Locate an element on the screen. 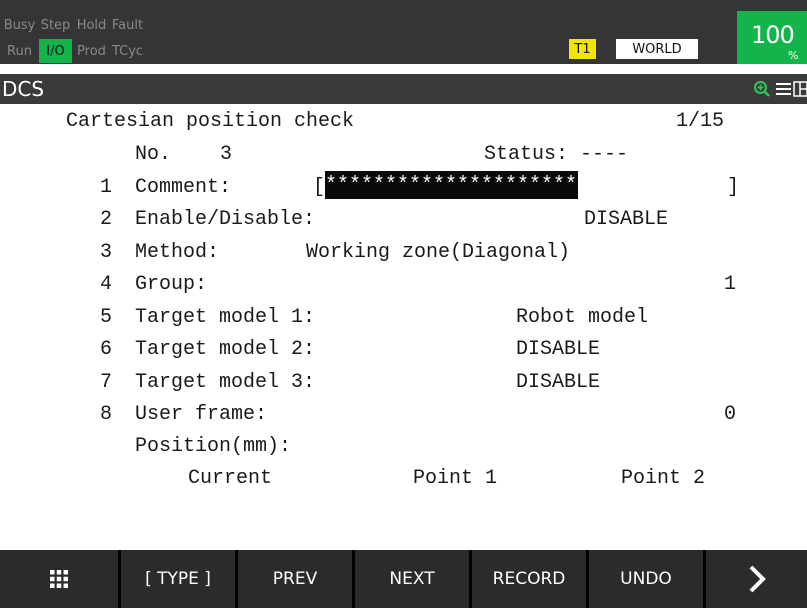 This screenshot has height=608, width=807. no-value: 3 is located at coordinates (226, 154).